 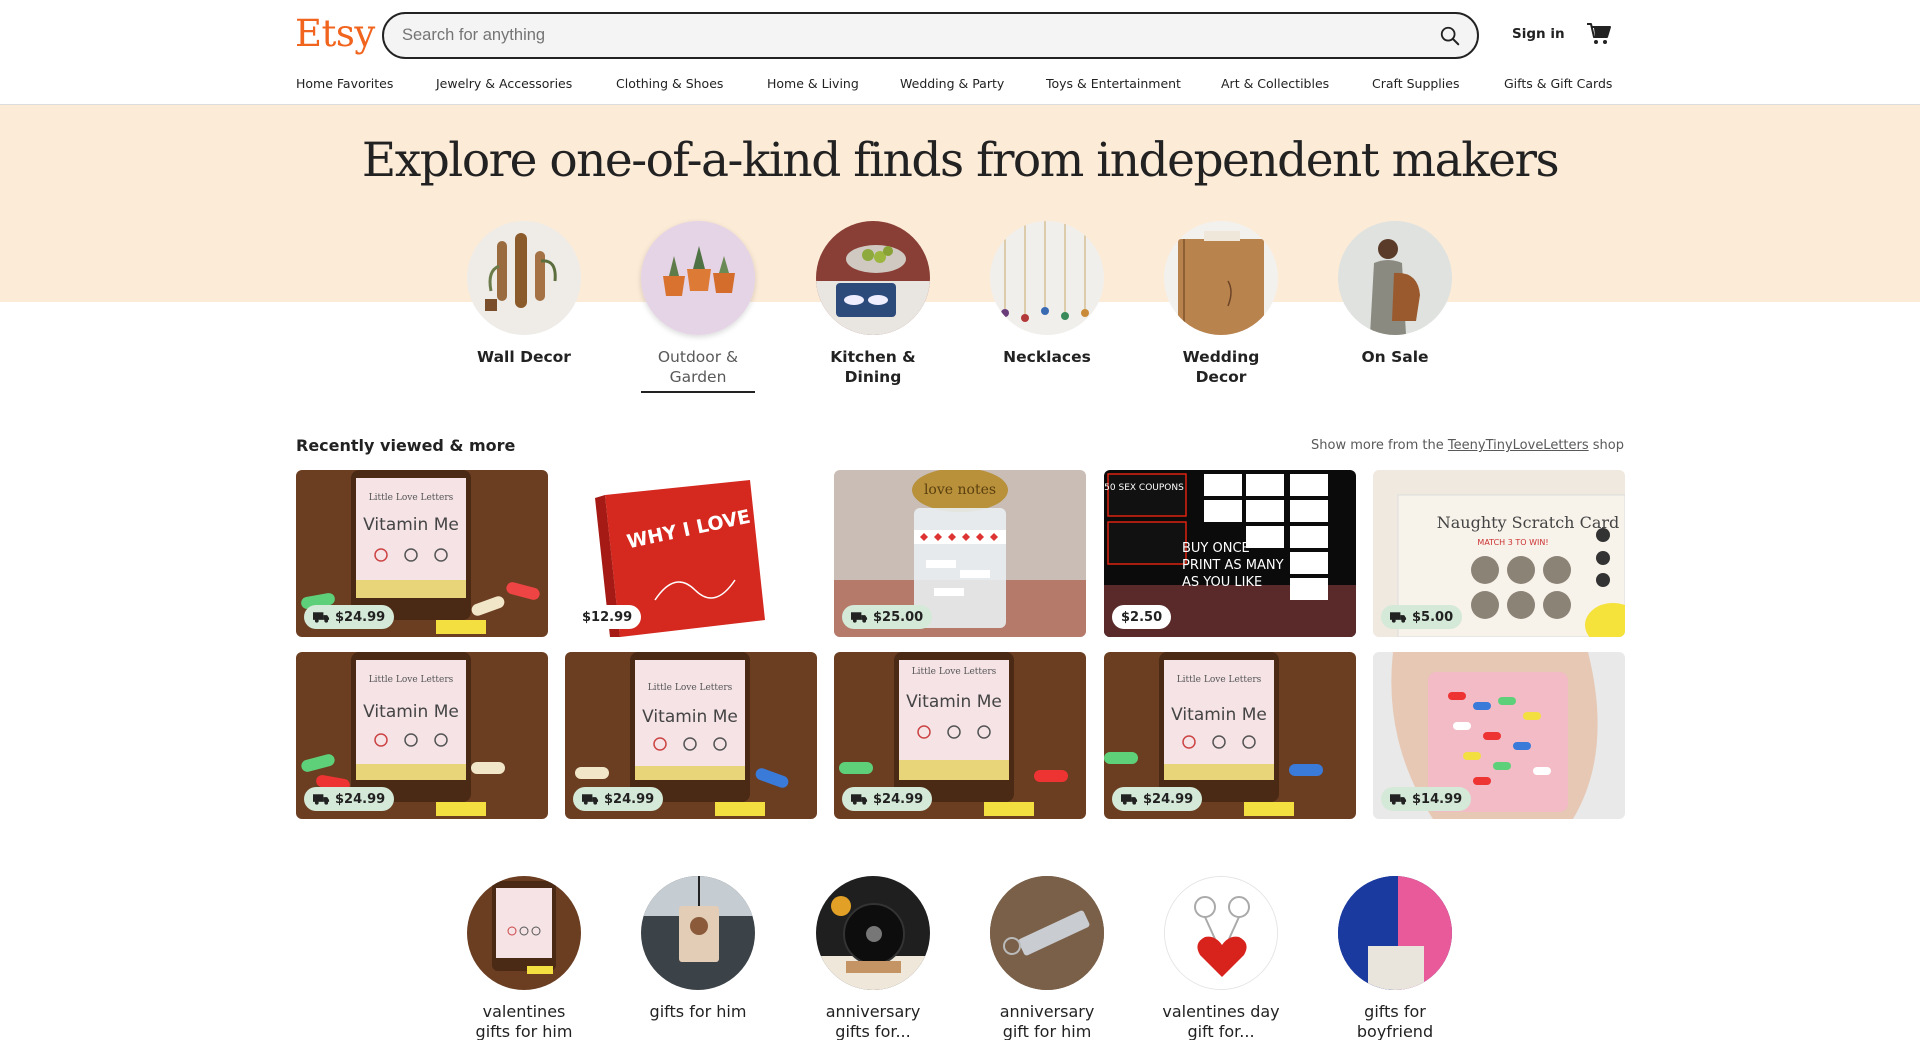 What do you see at coordinates (960, 553) in the screenshot?
I see `listing-card: love notes $25.00` at bounding box center [960, 553].